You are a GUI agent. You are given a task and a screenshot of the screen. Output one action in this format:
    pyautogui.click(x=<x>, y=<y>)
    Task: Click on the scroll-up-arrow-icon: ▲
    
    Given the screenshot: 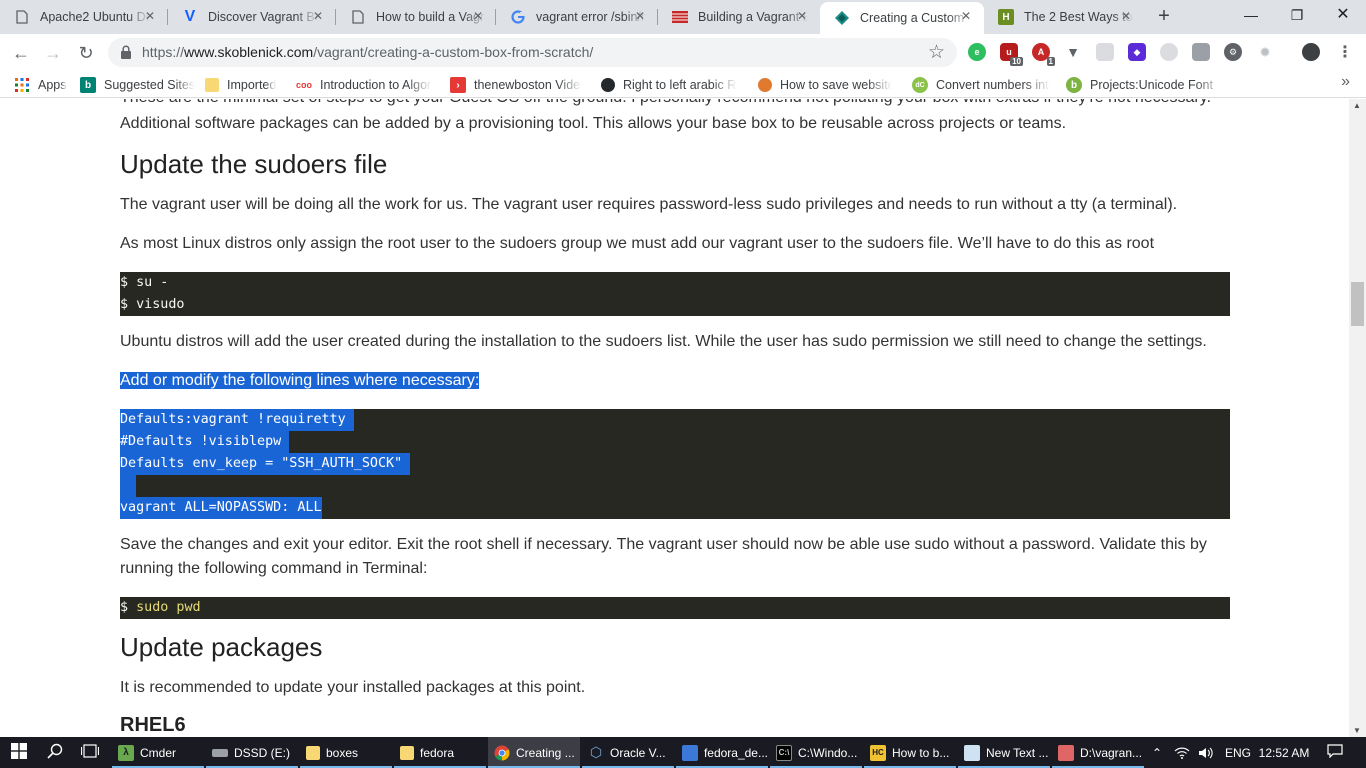 What is the action you would take?
    pyautogui.click(x=1357, y=105)
    